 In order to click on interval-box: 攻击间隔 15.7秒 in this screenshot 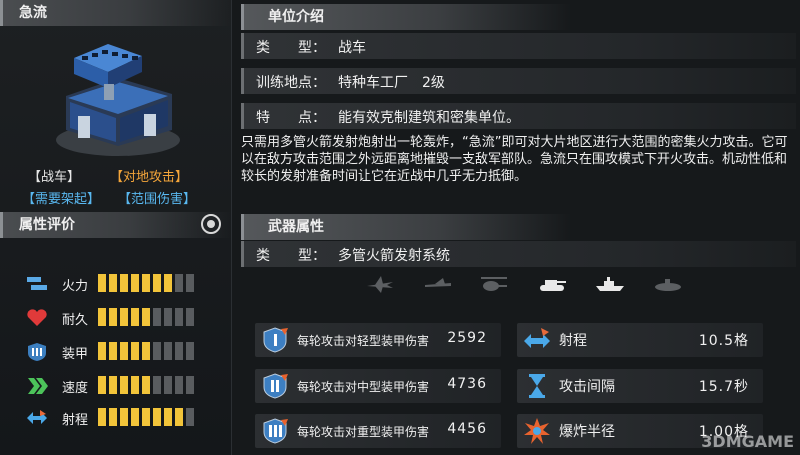, I will do `click(640, 386)`.